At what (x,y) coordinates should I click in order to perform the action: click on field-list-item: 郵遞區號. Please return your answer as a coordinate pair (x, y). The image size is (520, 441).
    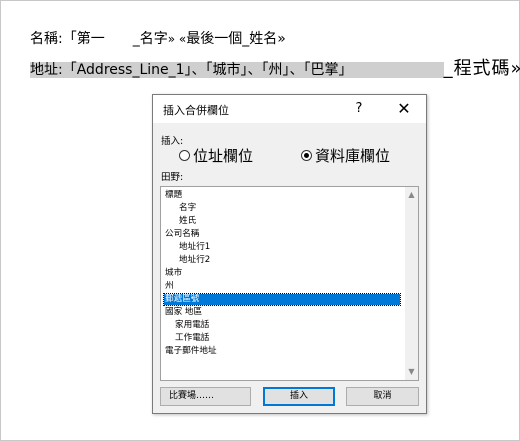
    Looking at the image, I should click on (282, 299).